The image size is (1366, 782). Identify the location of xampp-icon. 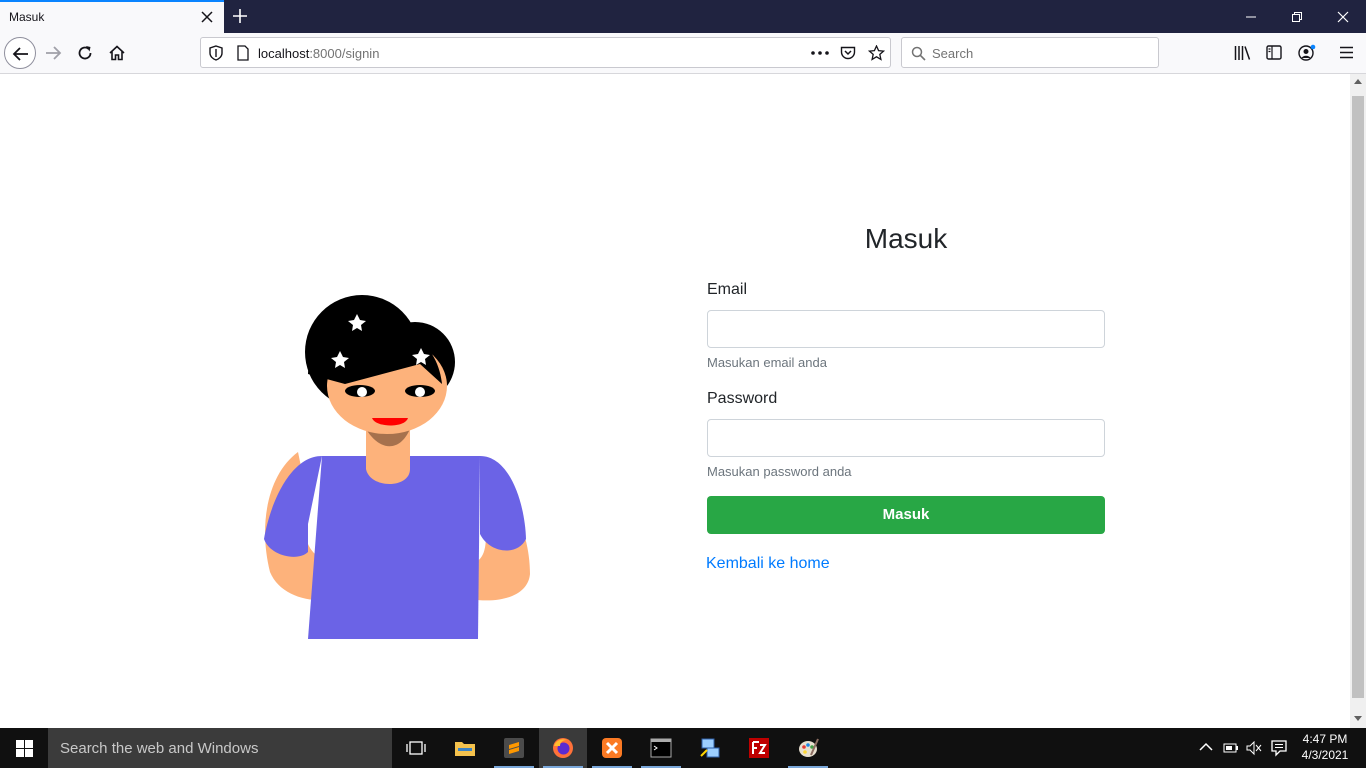
(612, 748).